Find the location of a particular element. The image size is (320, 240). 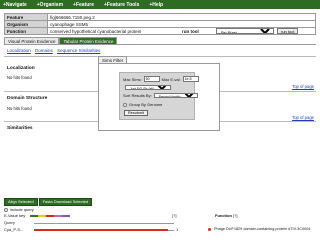

similarities-title: Similarities is located at coordinates (20, 128).